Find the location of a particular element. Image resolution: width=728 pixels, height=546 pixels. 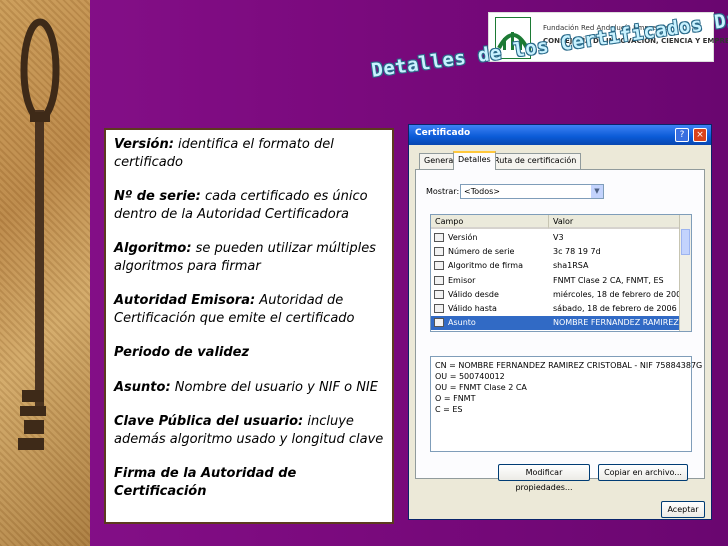

help-button: ? is located at coordinates (682, 135).